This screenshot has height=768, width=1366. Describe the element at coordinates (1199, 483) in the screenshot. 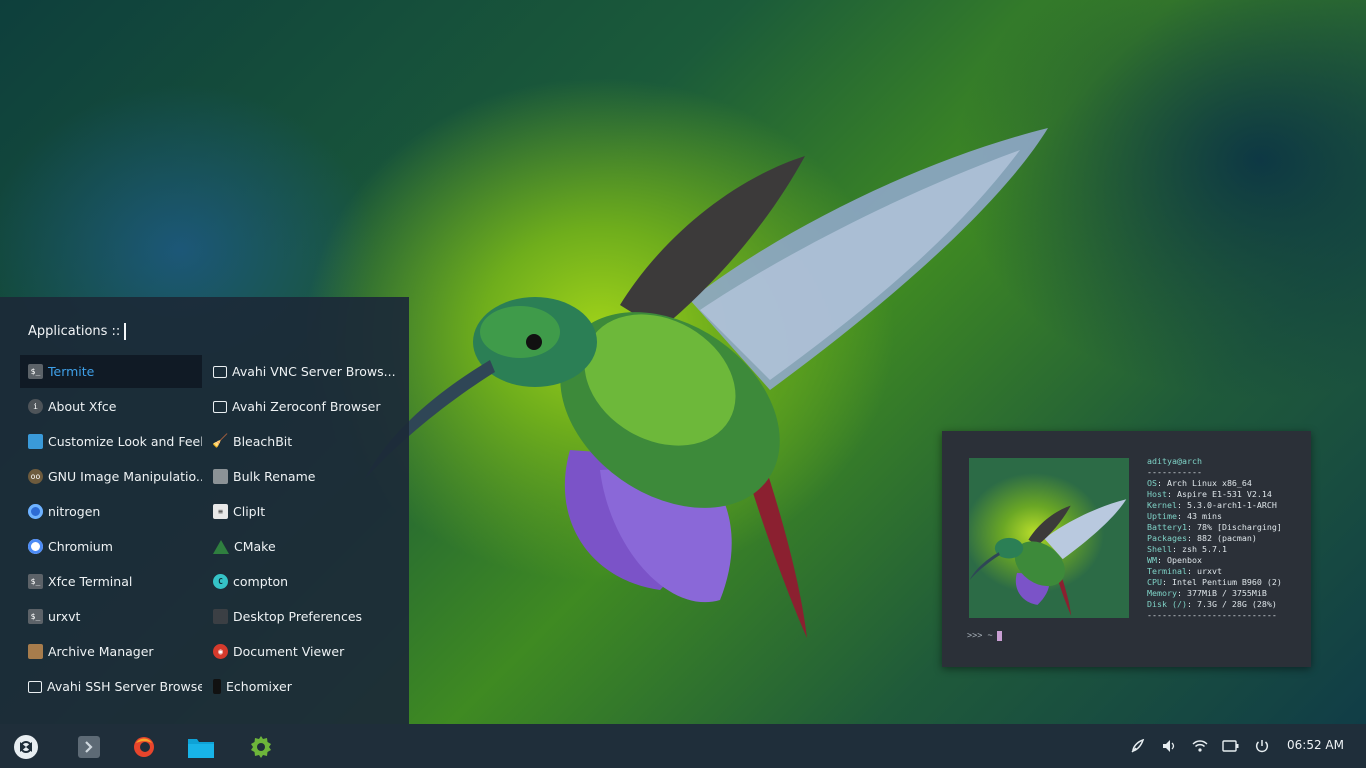

I see `info-os: OS: Arch Linux x86_64` at that location.